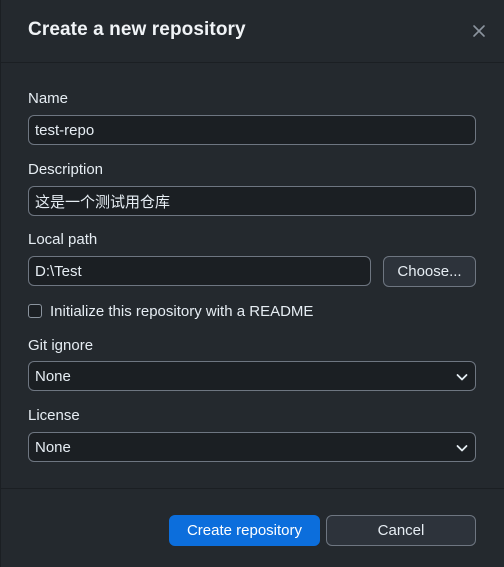  What do you see at coordinates (252, 201) in the screenshot?
I see `description-input` at bounding box center [252, 201].